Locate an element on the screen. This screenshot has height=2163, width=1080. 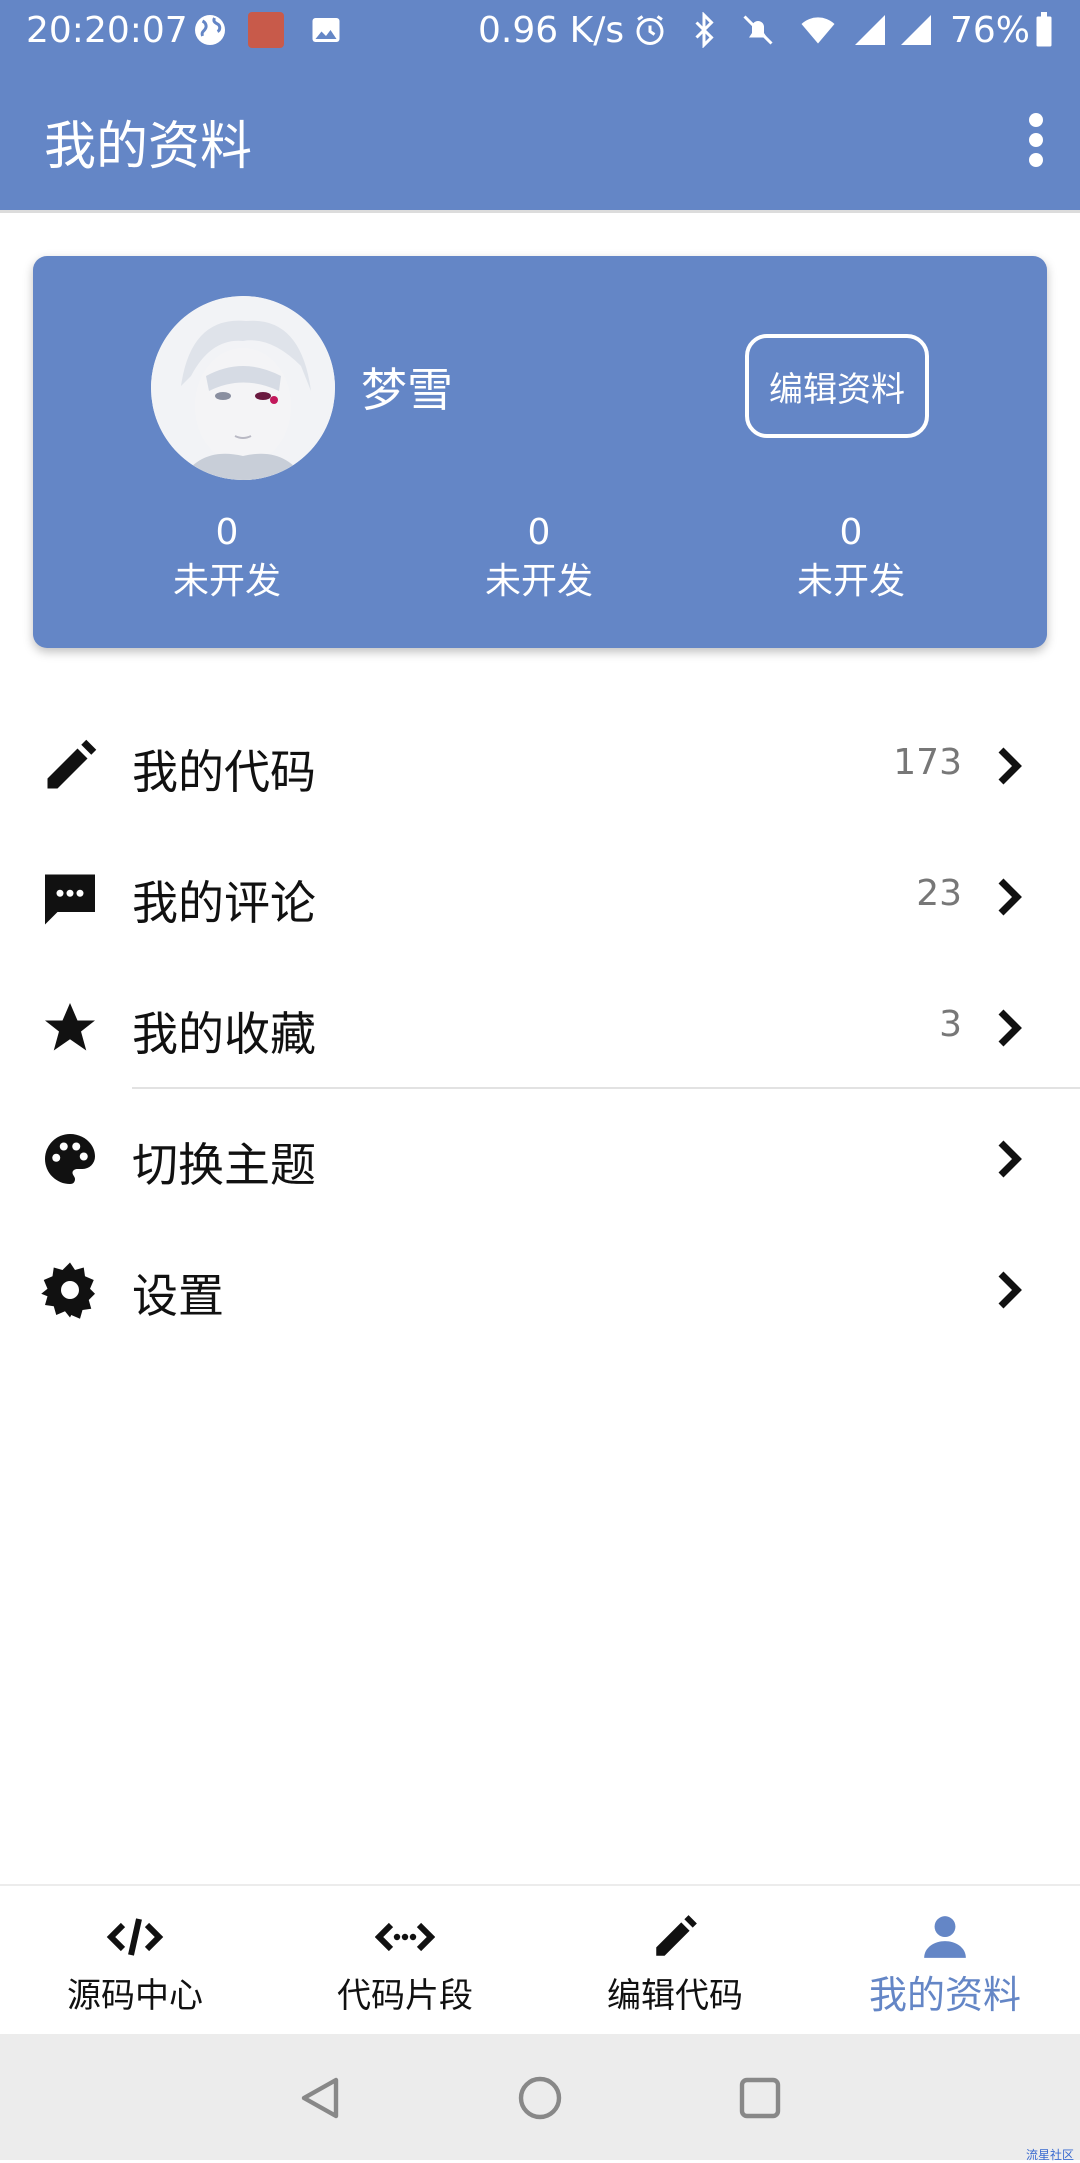
avatar is located at coordinates (243, 388).